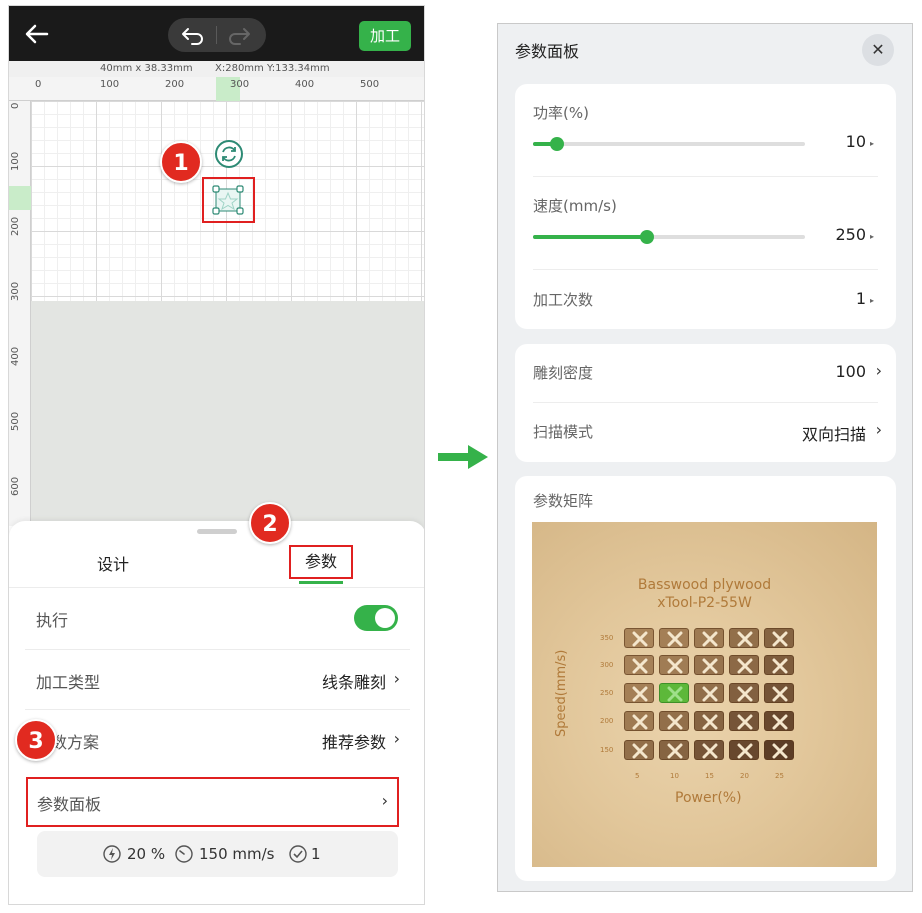 Image resolution: width=922 pixels, height=913 pixels. Describe the element at coordinates (590, 237) in the screenshot. I see `speed-slider-fill` at that location.